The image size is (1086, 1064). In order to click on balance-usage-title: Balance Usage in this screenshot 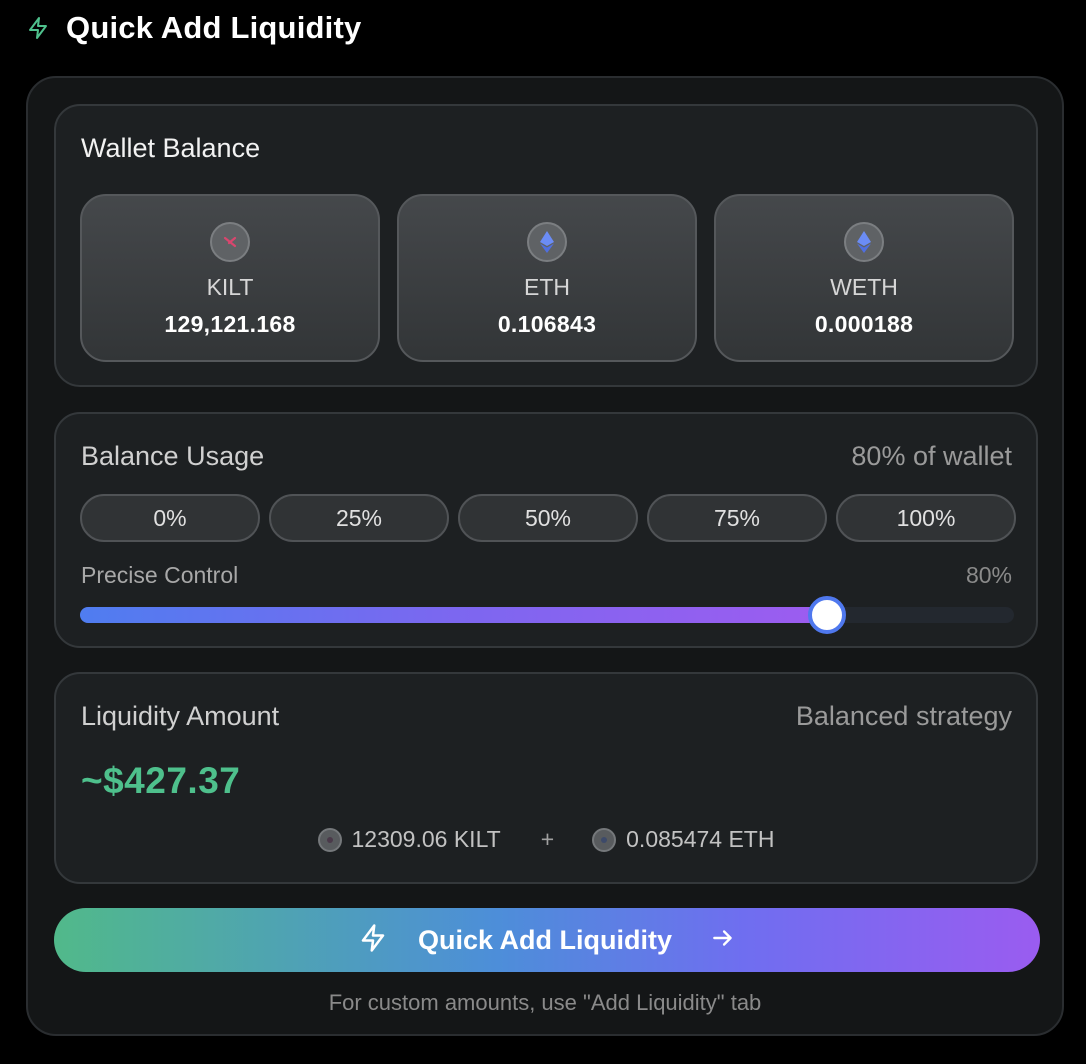, I will do `click(173, 456)`.